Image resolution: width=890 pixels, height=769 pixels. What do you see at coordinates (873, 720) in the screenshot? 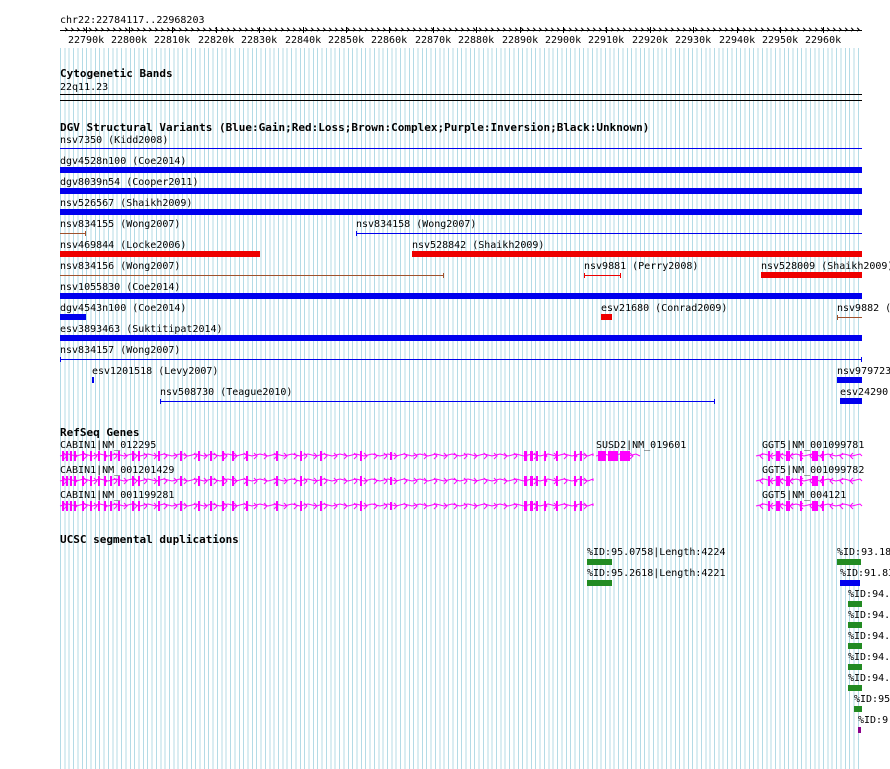
I see `segdup-label: %ID:9` at bounding box center [873, 720].